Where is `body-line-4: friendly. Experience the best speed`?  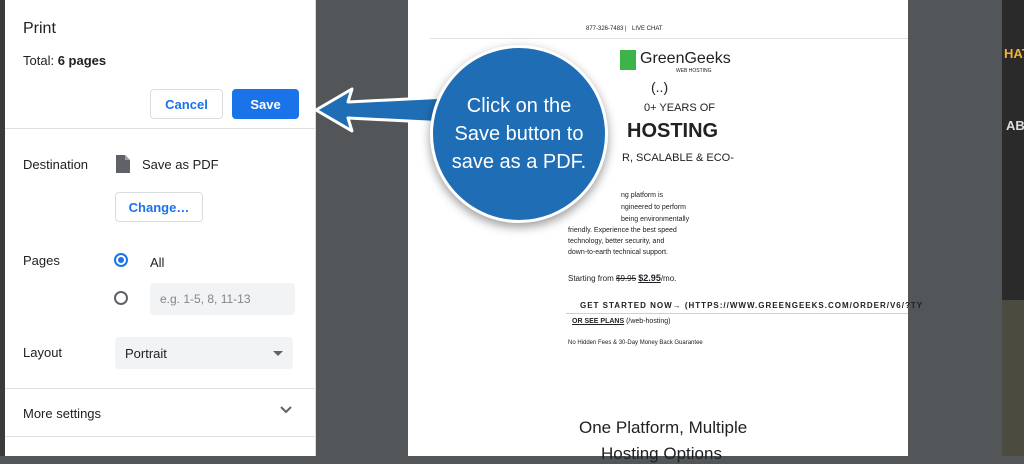
body-line-4: friendly. Experience the best speed is located at coordinates (622, 230).